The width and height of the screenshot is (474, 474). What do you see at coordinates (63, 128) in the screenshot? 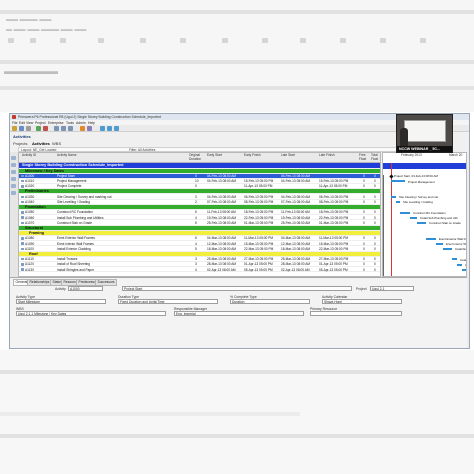
I see `copy-icon` at bounding box center [63, 128].